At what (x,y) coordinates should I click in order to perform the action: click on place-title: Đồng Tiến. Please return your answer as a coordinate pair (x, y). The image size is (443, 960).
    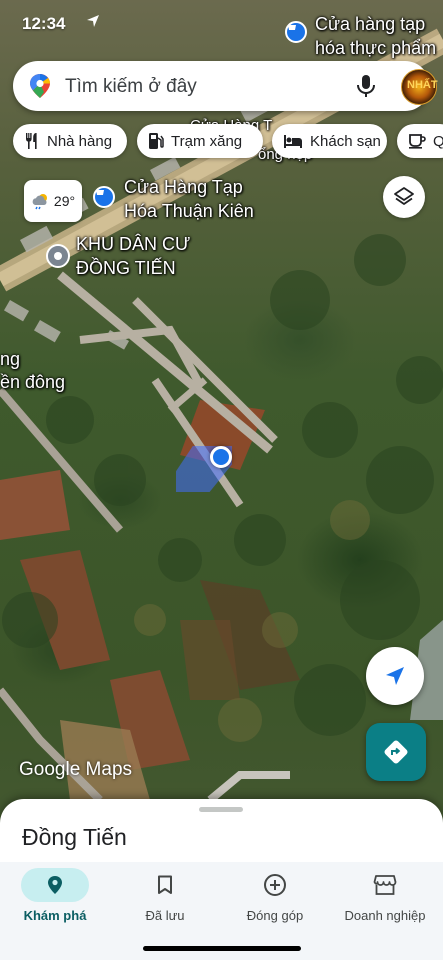
    Looking at the image, I should click on (74, 837).